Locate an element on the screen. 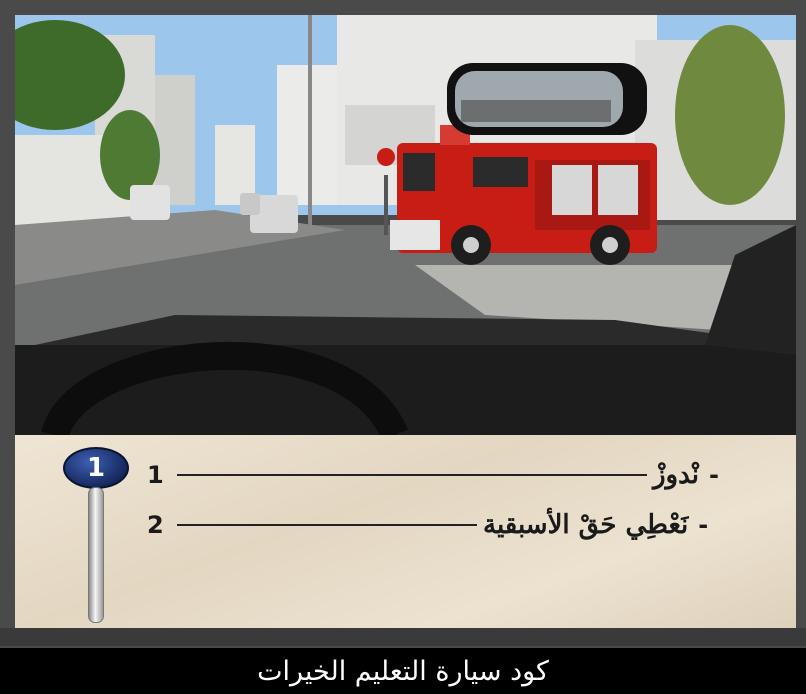 The image size is (806, 694). question-number-badge: 1 is located at coordinates (96, 468).